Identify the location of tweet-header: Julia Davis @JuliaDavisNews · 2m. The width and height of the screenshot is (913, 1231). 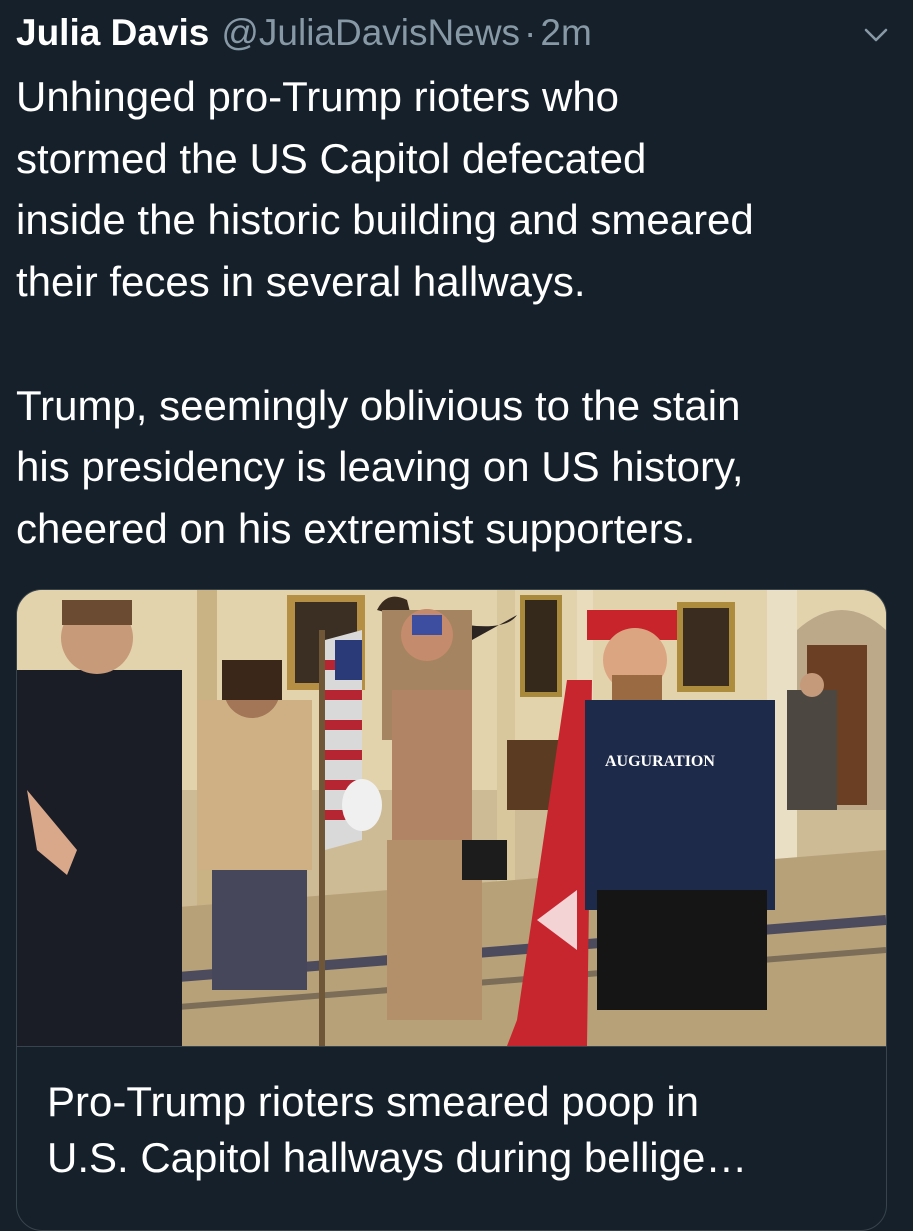
(431, 33).